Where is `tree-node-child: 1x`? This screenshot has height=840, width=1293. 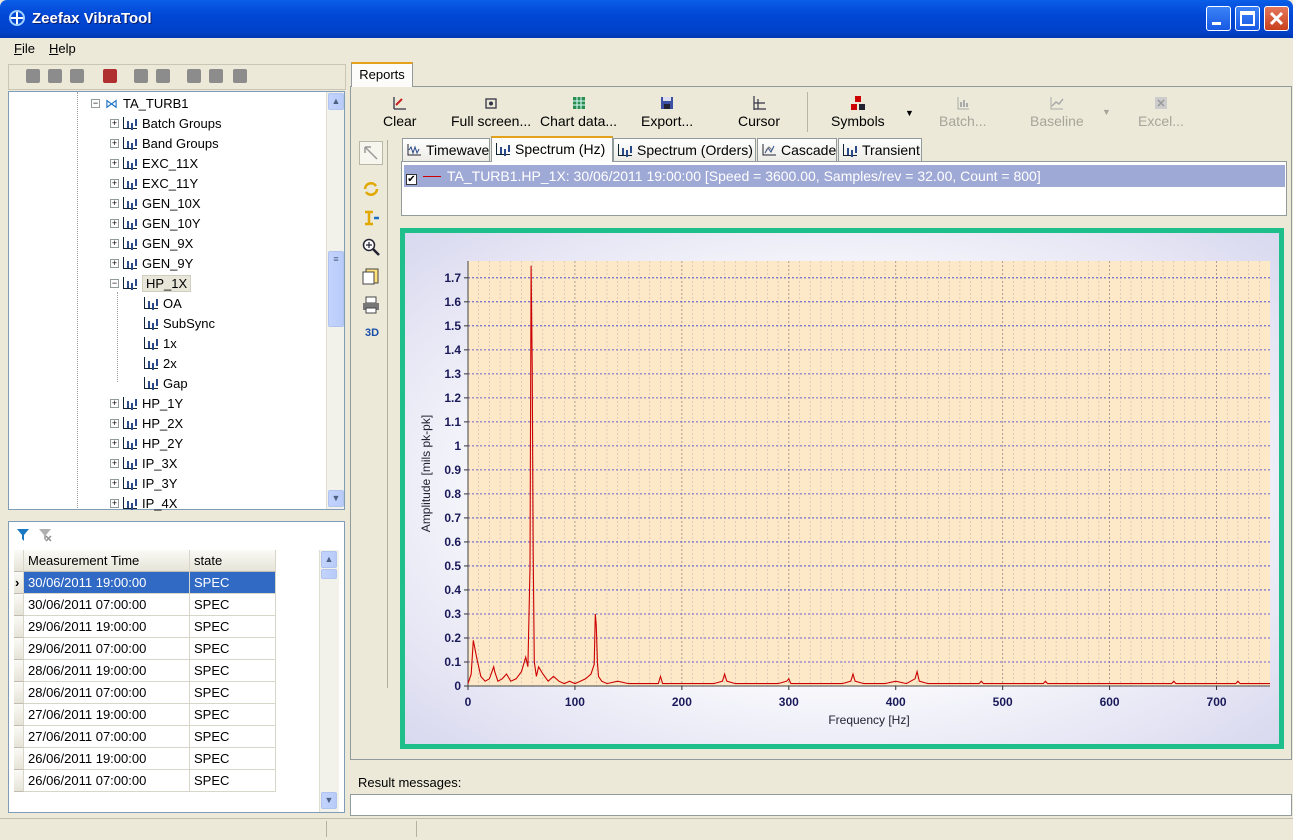 tree-node-child: 1x is located at coordinates (160, 344).